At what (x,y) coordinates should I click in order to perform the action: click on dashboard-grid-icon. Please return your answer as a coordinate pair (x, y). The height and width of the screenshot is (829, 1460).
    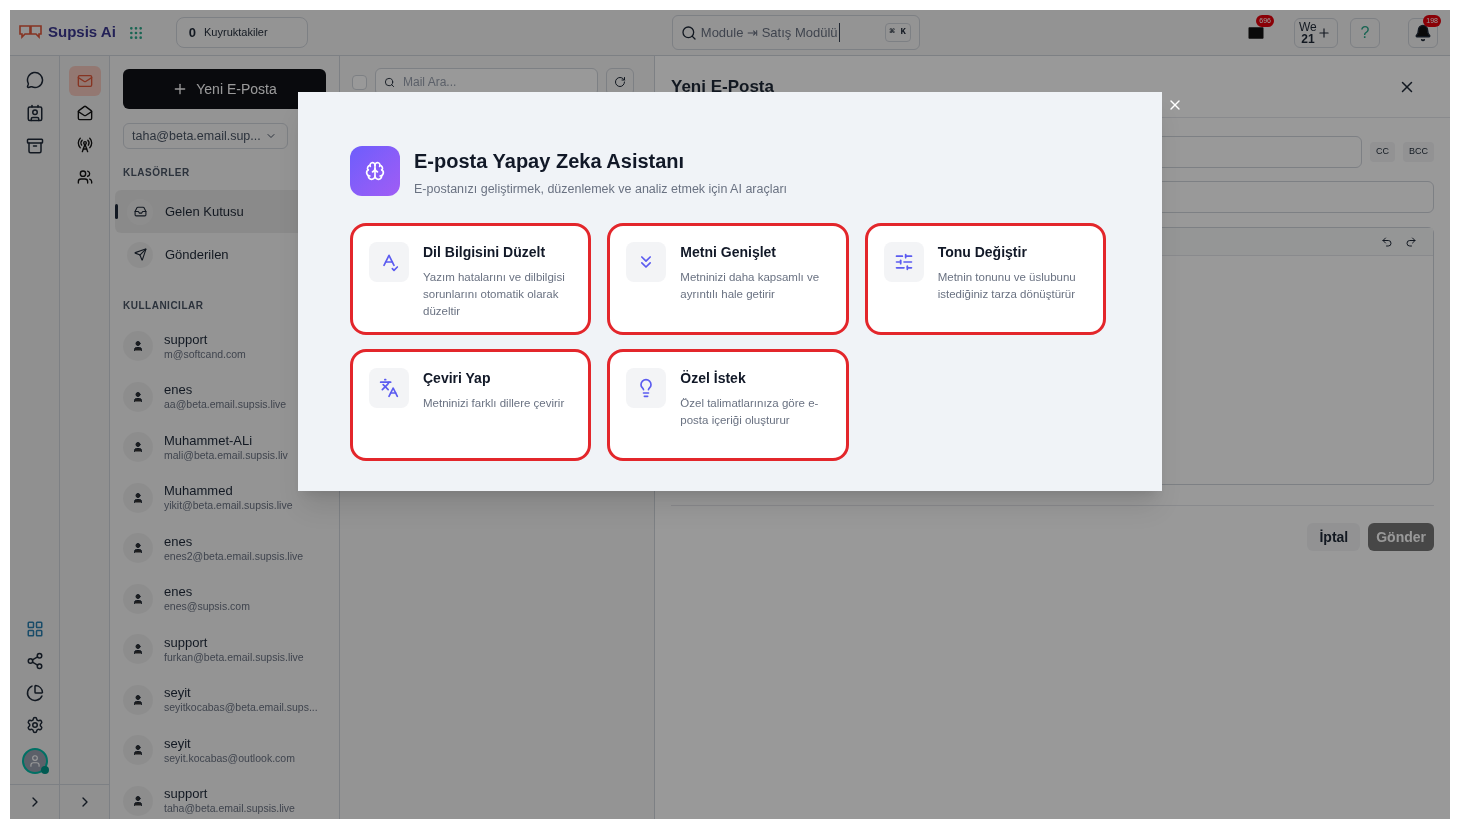
    Looking at the image, I should click on (34, 629).